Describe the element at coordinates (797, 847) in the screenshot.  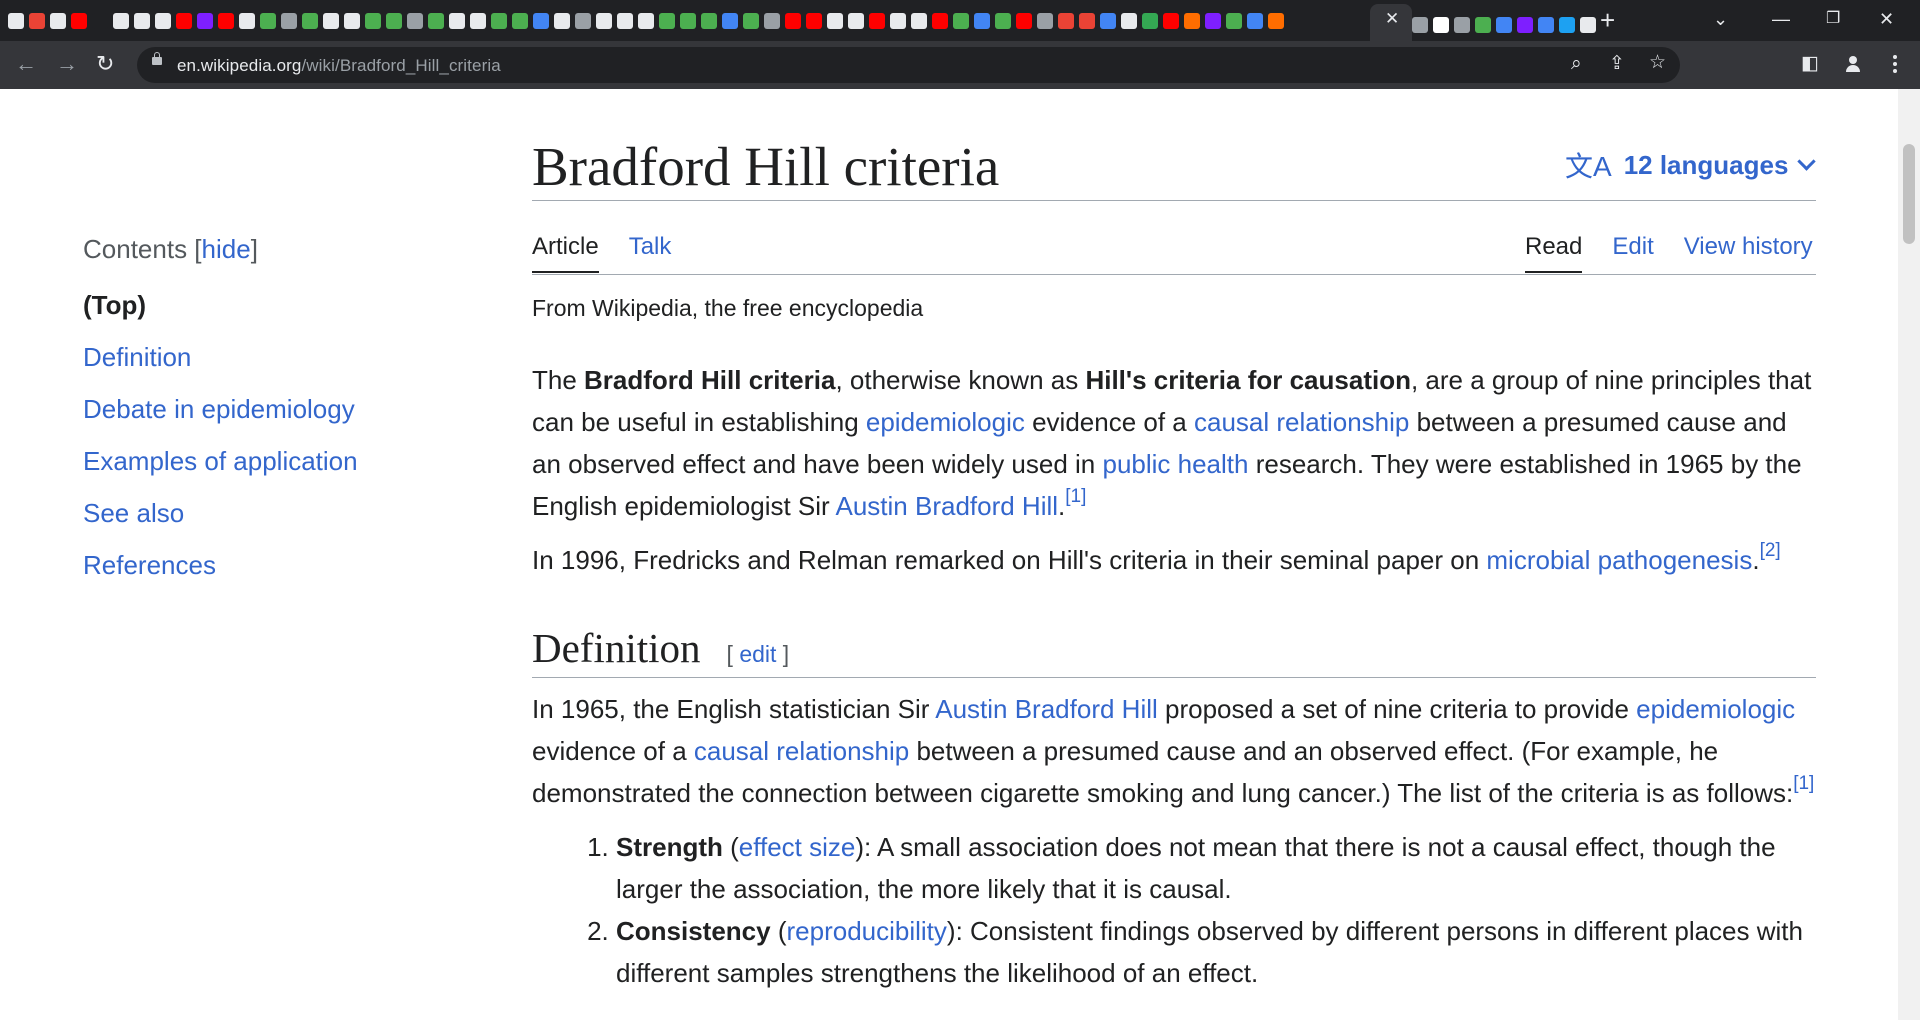
I see `link-effect-size: effect size` at that location.